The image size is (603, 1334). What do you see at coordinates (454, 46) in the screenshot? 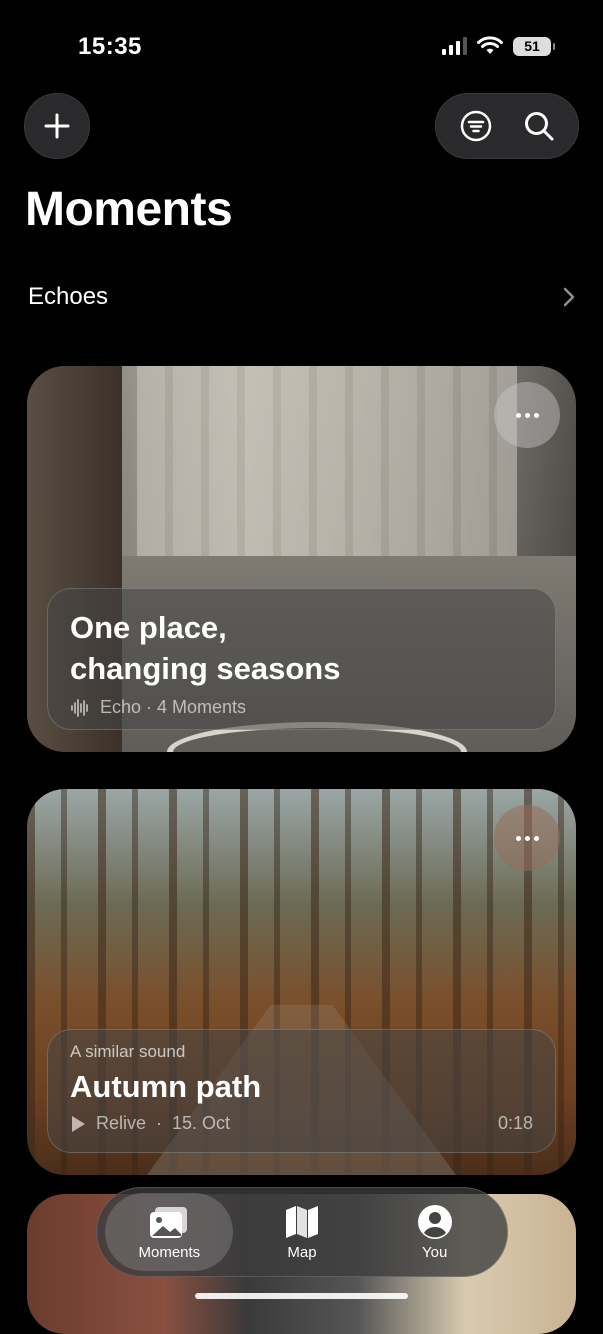
I see `cellular-signal-icon` at bounding box center [454, 46].